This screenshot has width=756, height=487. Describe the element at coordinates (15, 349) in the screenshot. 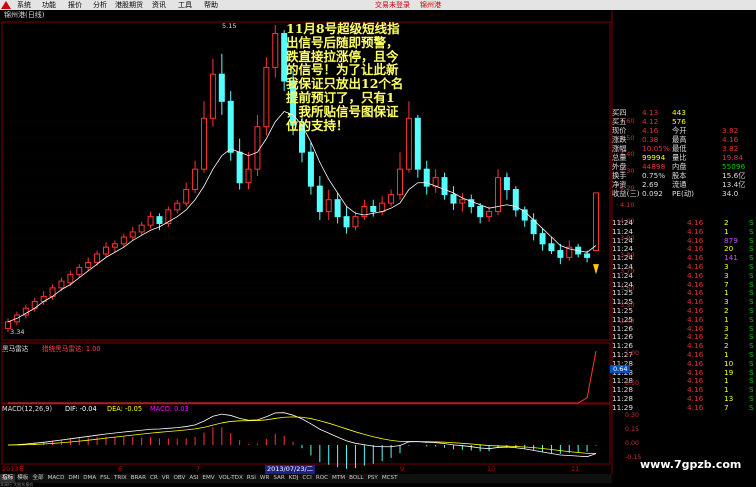

I see `indicator1-name: 黑马雷达` at that location.